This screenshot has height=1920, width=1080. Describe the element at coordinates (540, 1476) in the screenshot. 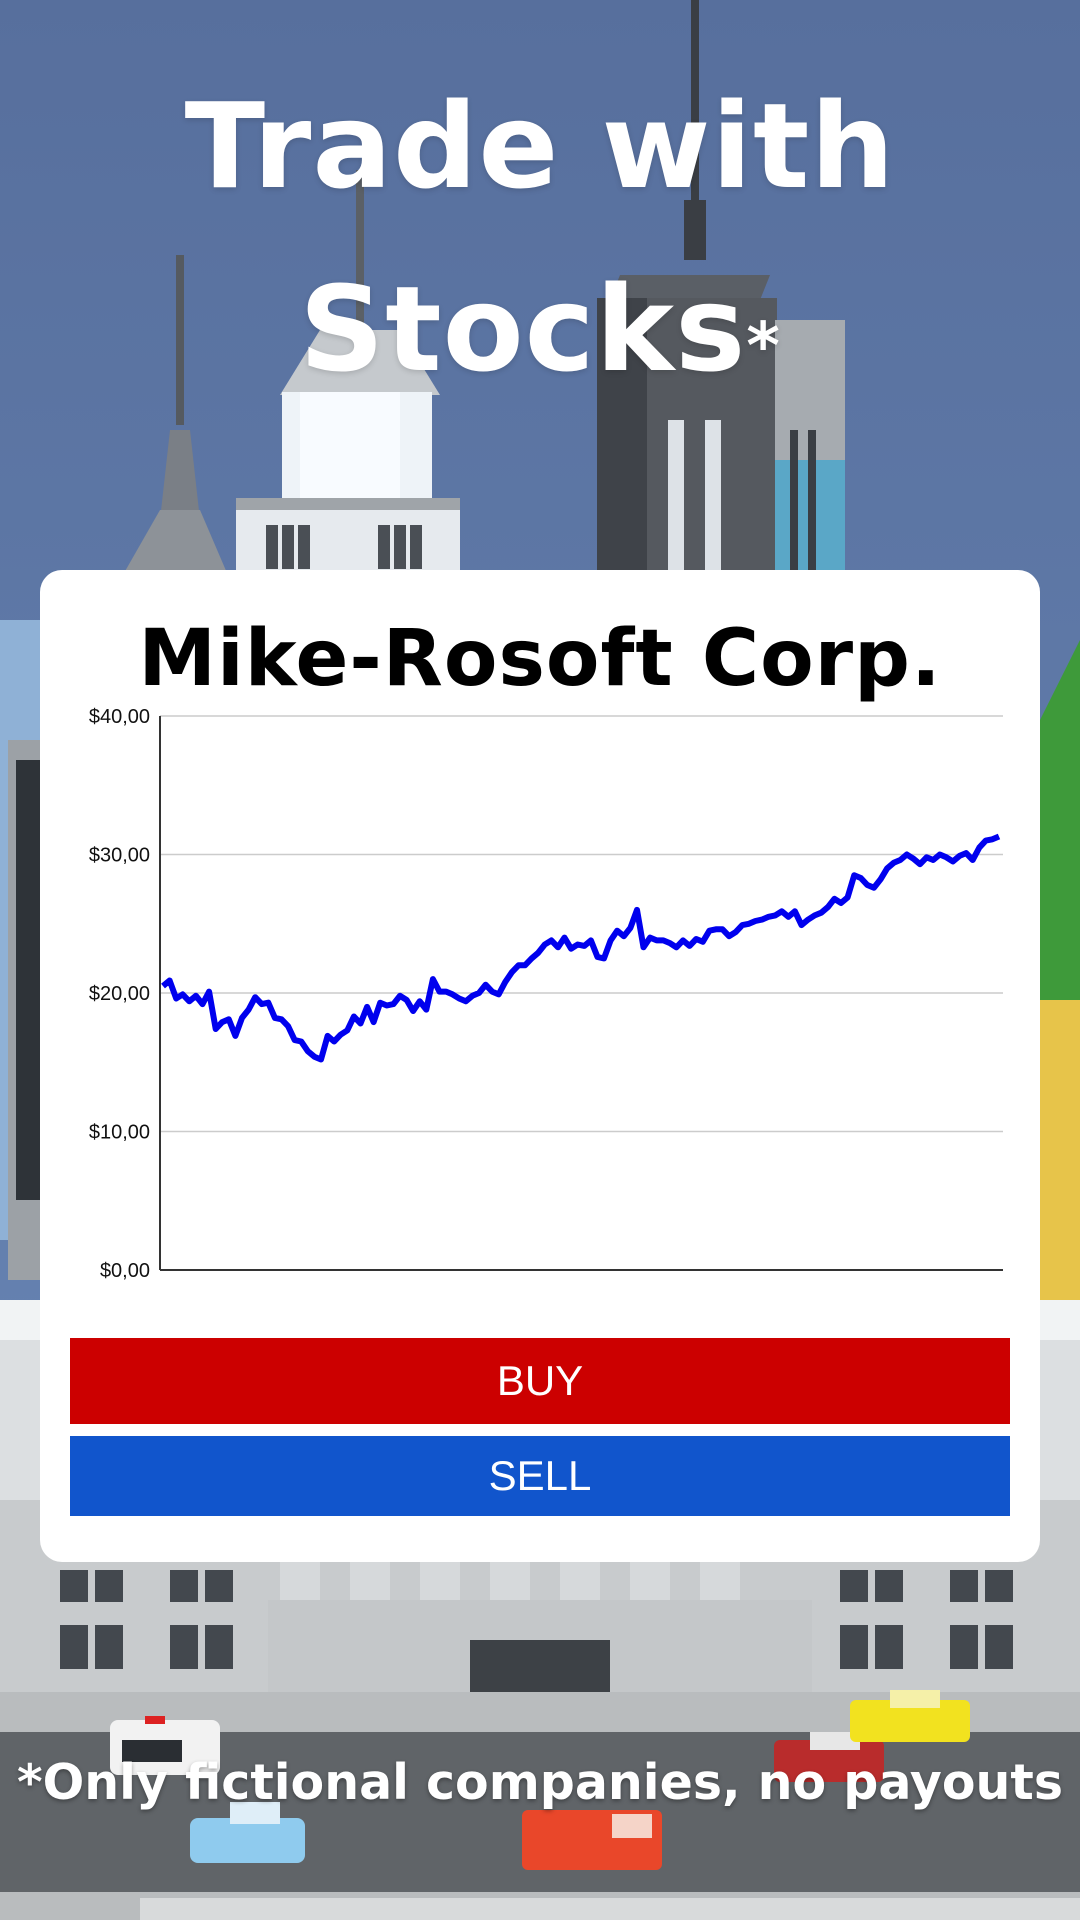

I see `sell-button: SELL` at that location.